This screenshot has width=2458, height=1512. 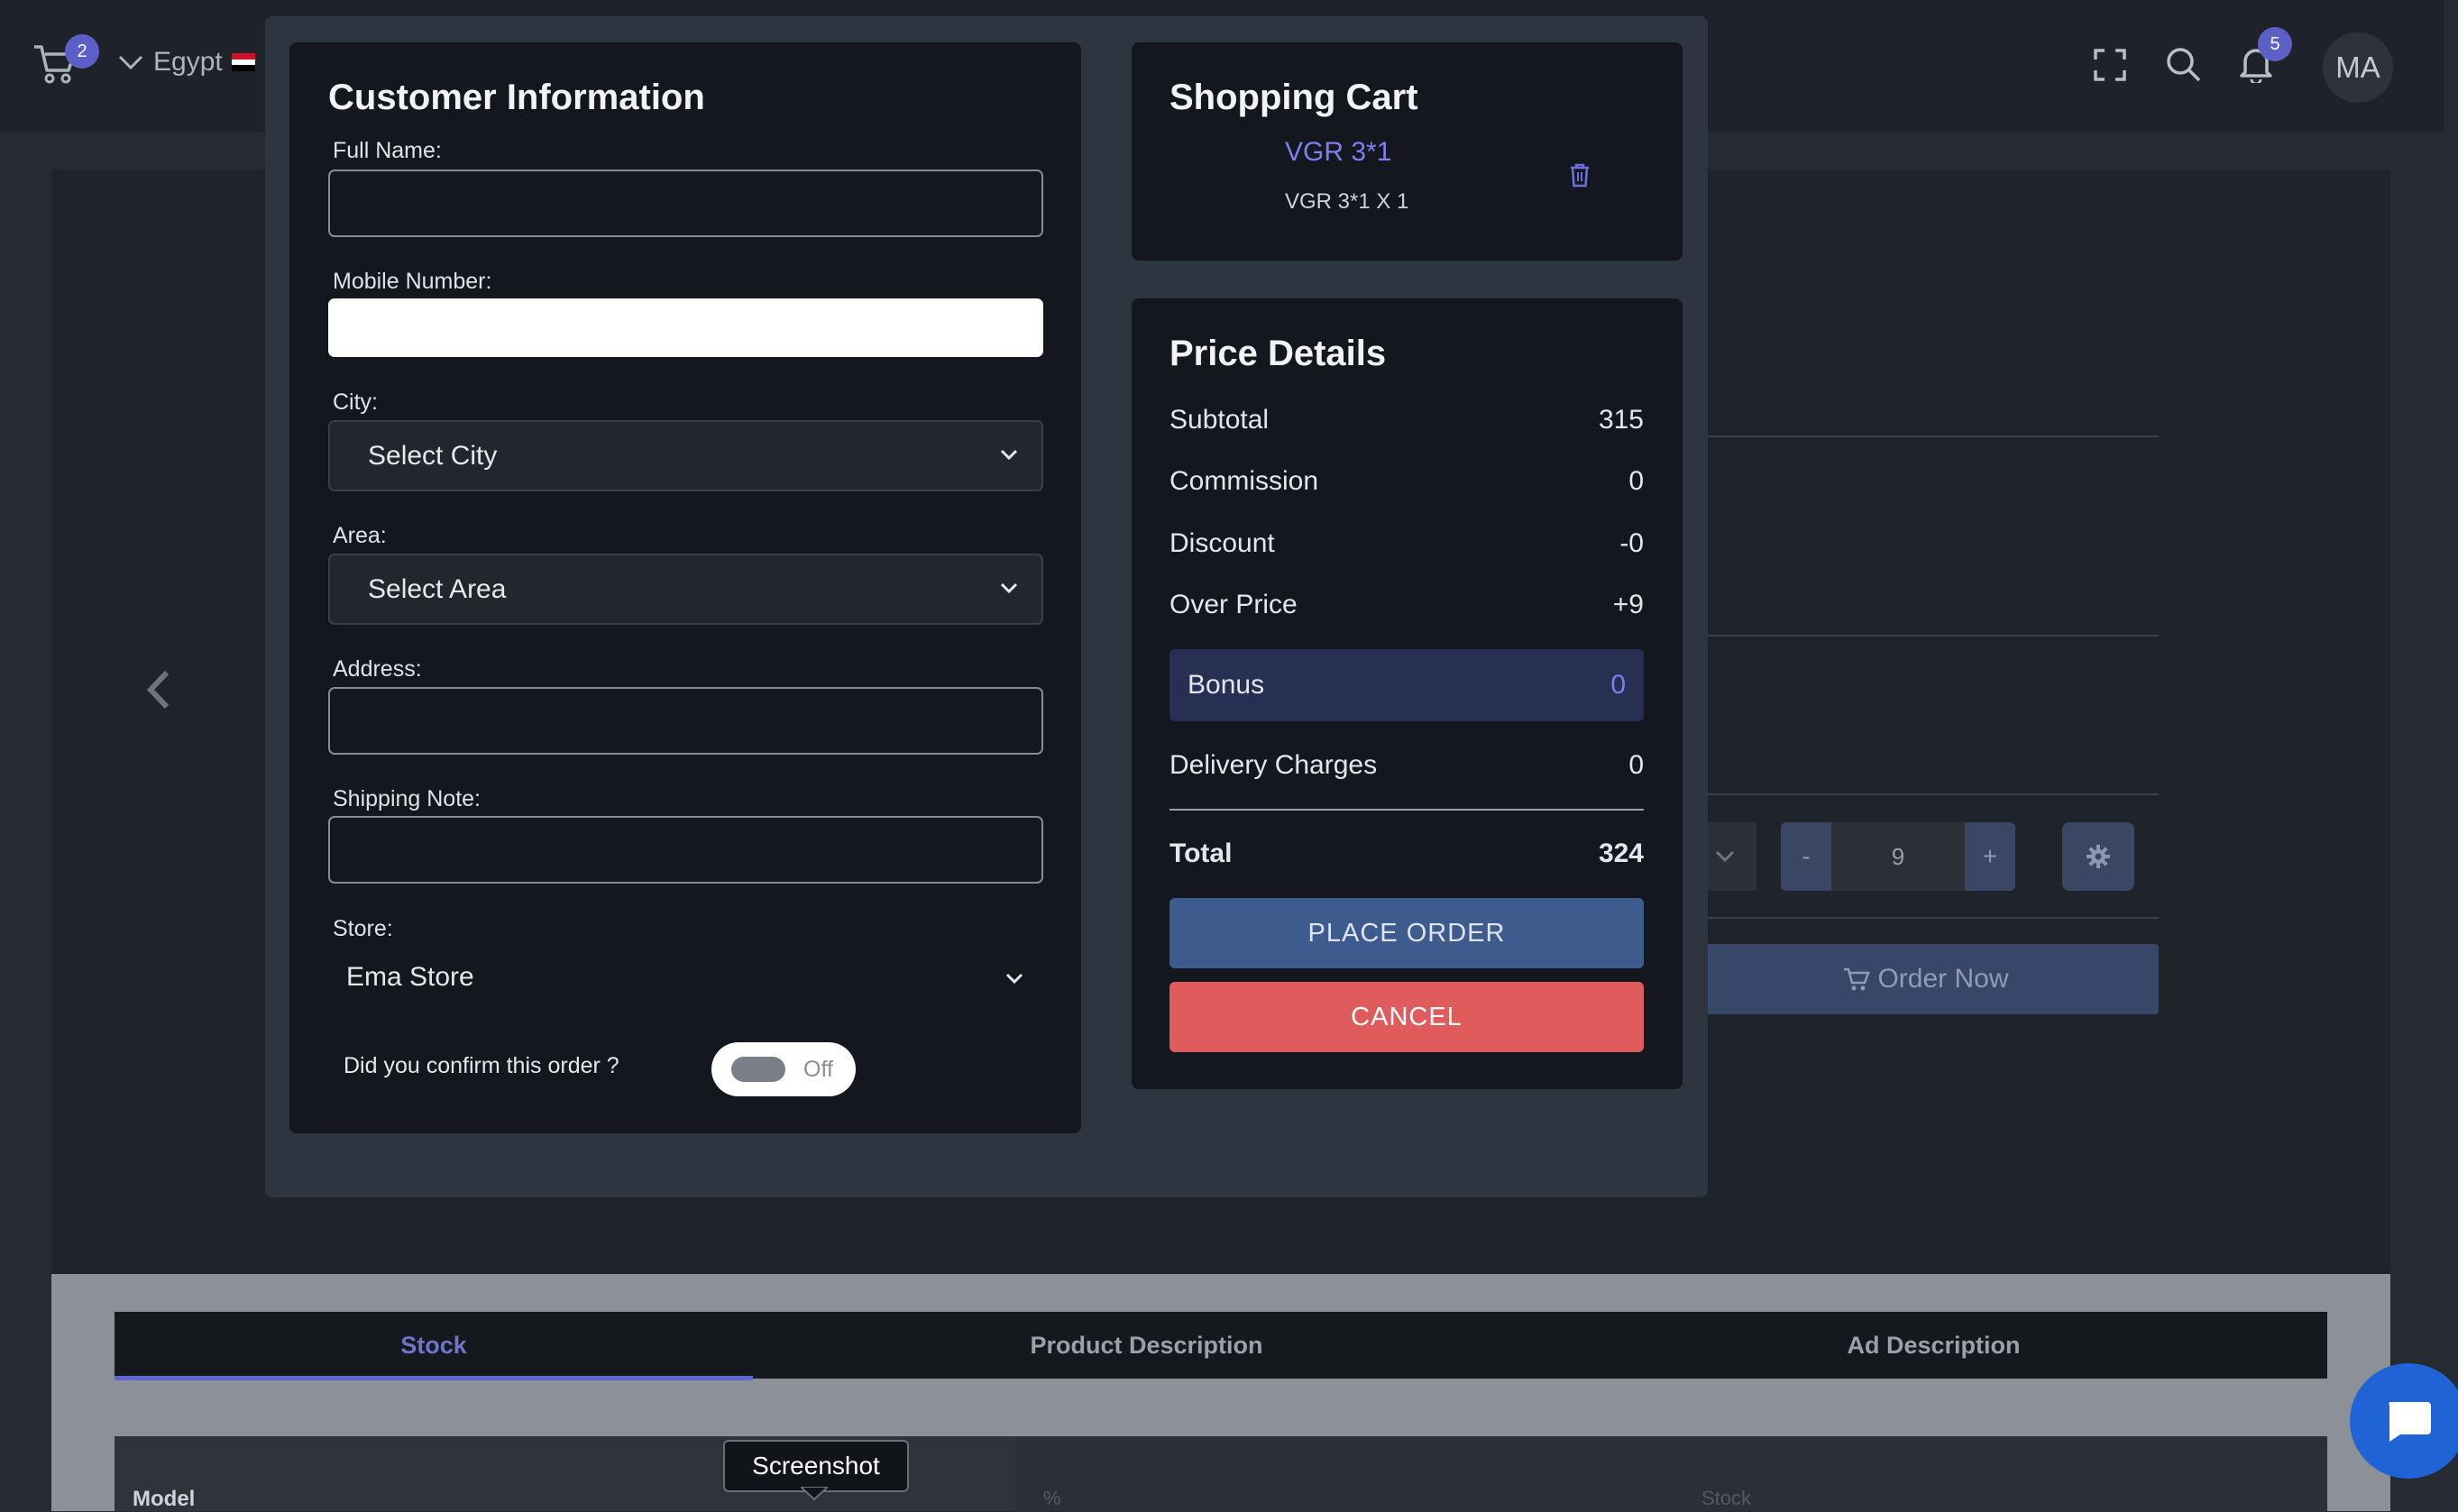 I want to click on city-label: City:, so click(x=355, y=402).